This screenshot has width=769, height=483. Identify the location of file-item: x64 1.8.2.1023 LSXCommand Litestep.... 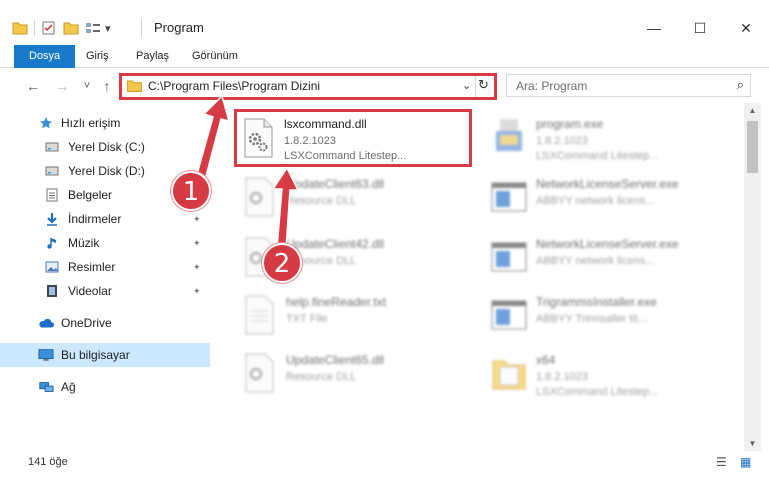
(609, 373).